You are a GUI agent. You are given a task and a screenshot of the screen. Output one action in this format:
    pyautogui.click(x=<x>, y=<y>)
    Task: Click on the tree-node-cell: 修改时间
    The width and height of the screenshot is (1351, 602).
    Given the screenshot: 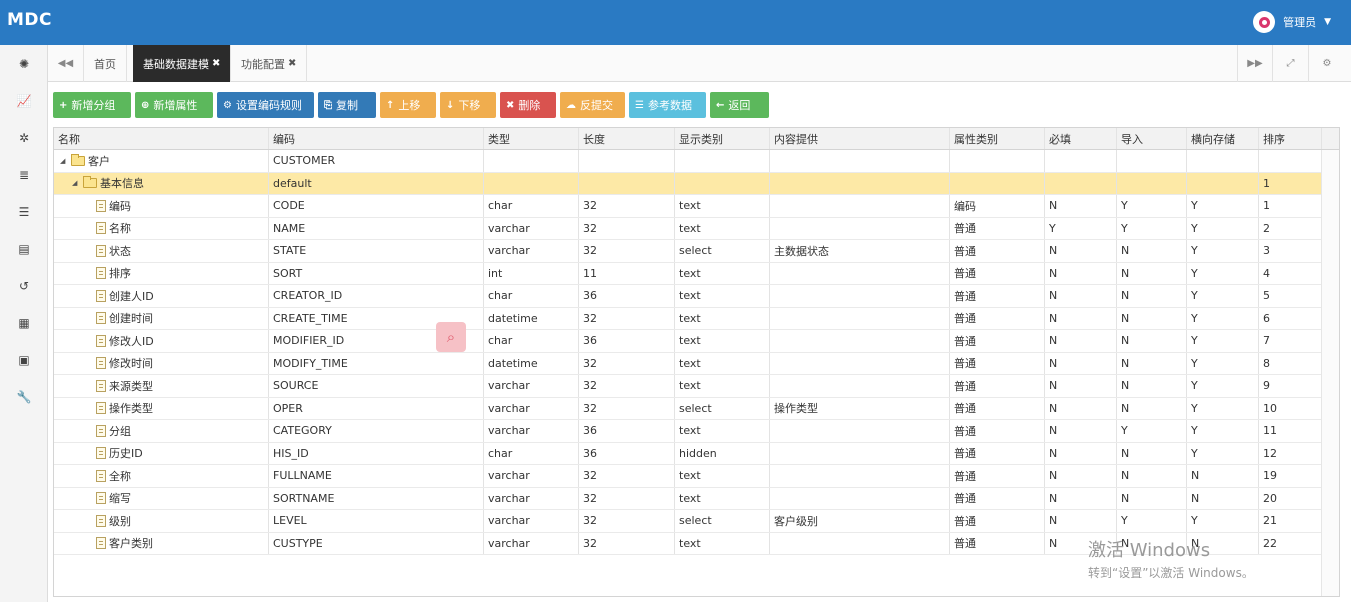 What is the action you would take?
    pyautogui.click(x=161, y=363)
    